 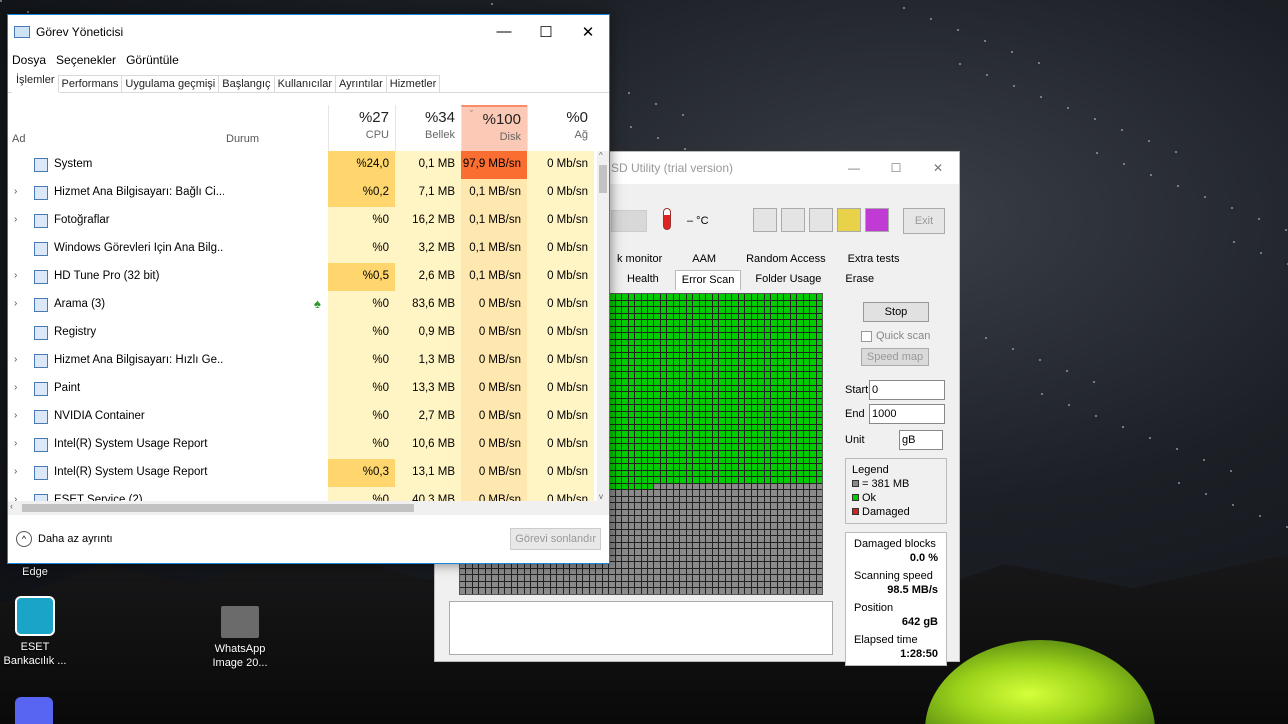 What do you see at coordinates (18, 139) in the screenshot?
I see `column-name: Ad` at bounding box center [18, 139].